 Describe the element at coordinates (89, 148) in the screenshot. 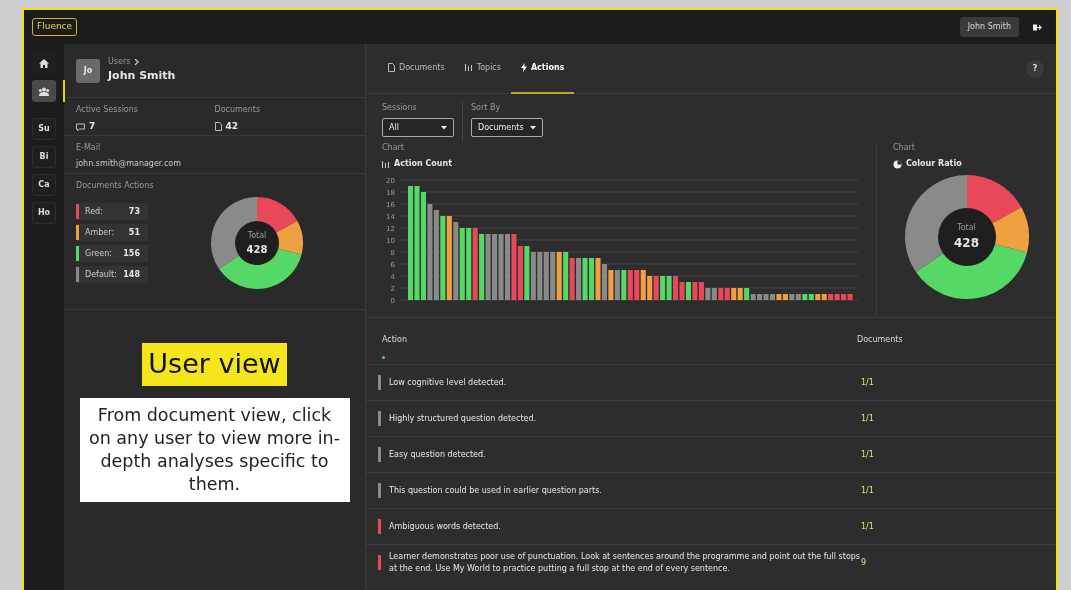

I see `email-label: E-Mail` at that location.